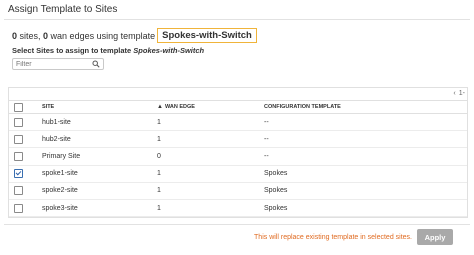 The height and width of the screenshot is (255, 474). Describe the element at coordinates (461, 93) in the screenshot. I see `pager-range: 1-` at that location.